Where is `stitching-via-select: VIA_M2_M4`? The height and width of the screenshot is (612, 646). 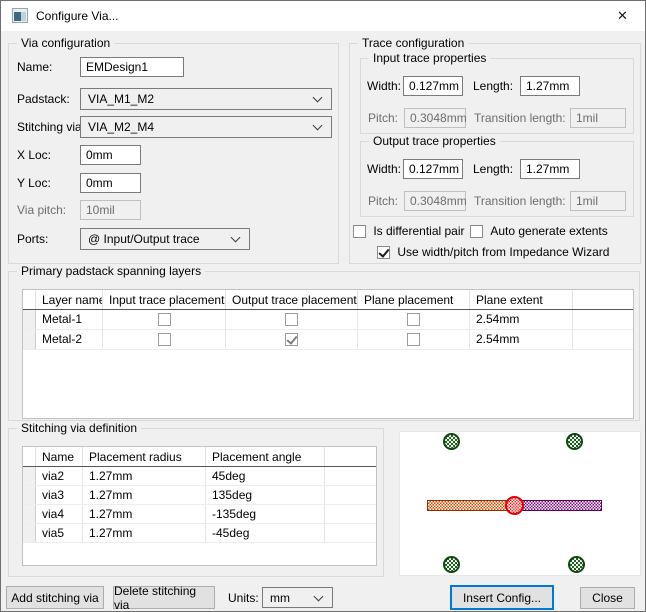 stitching-via-select: VIA_M2_M4 is located at coordinates (206, 127).